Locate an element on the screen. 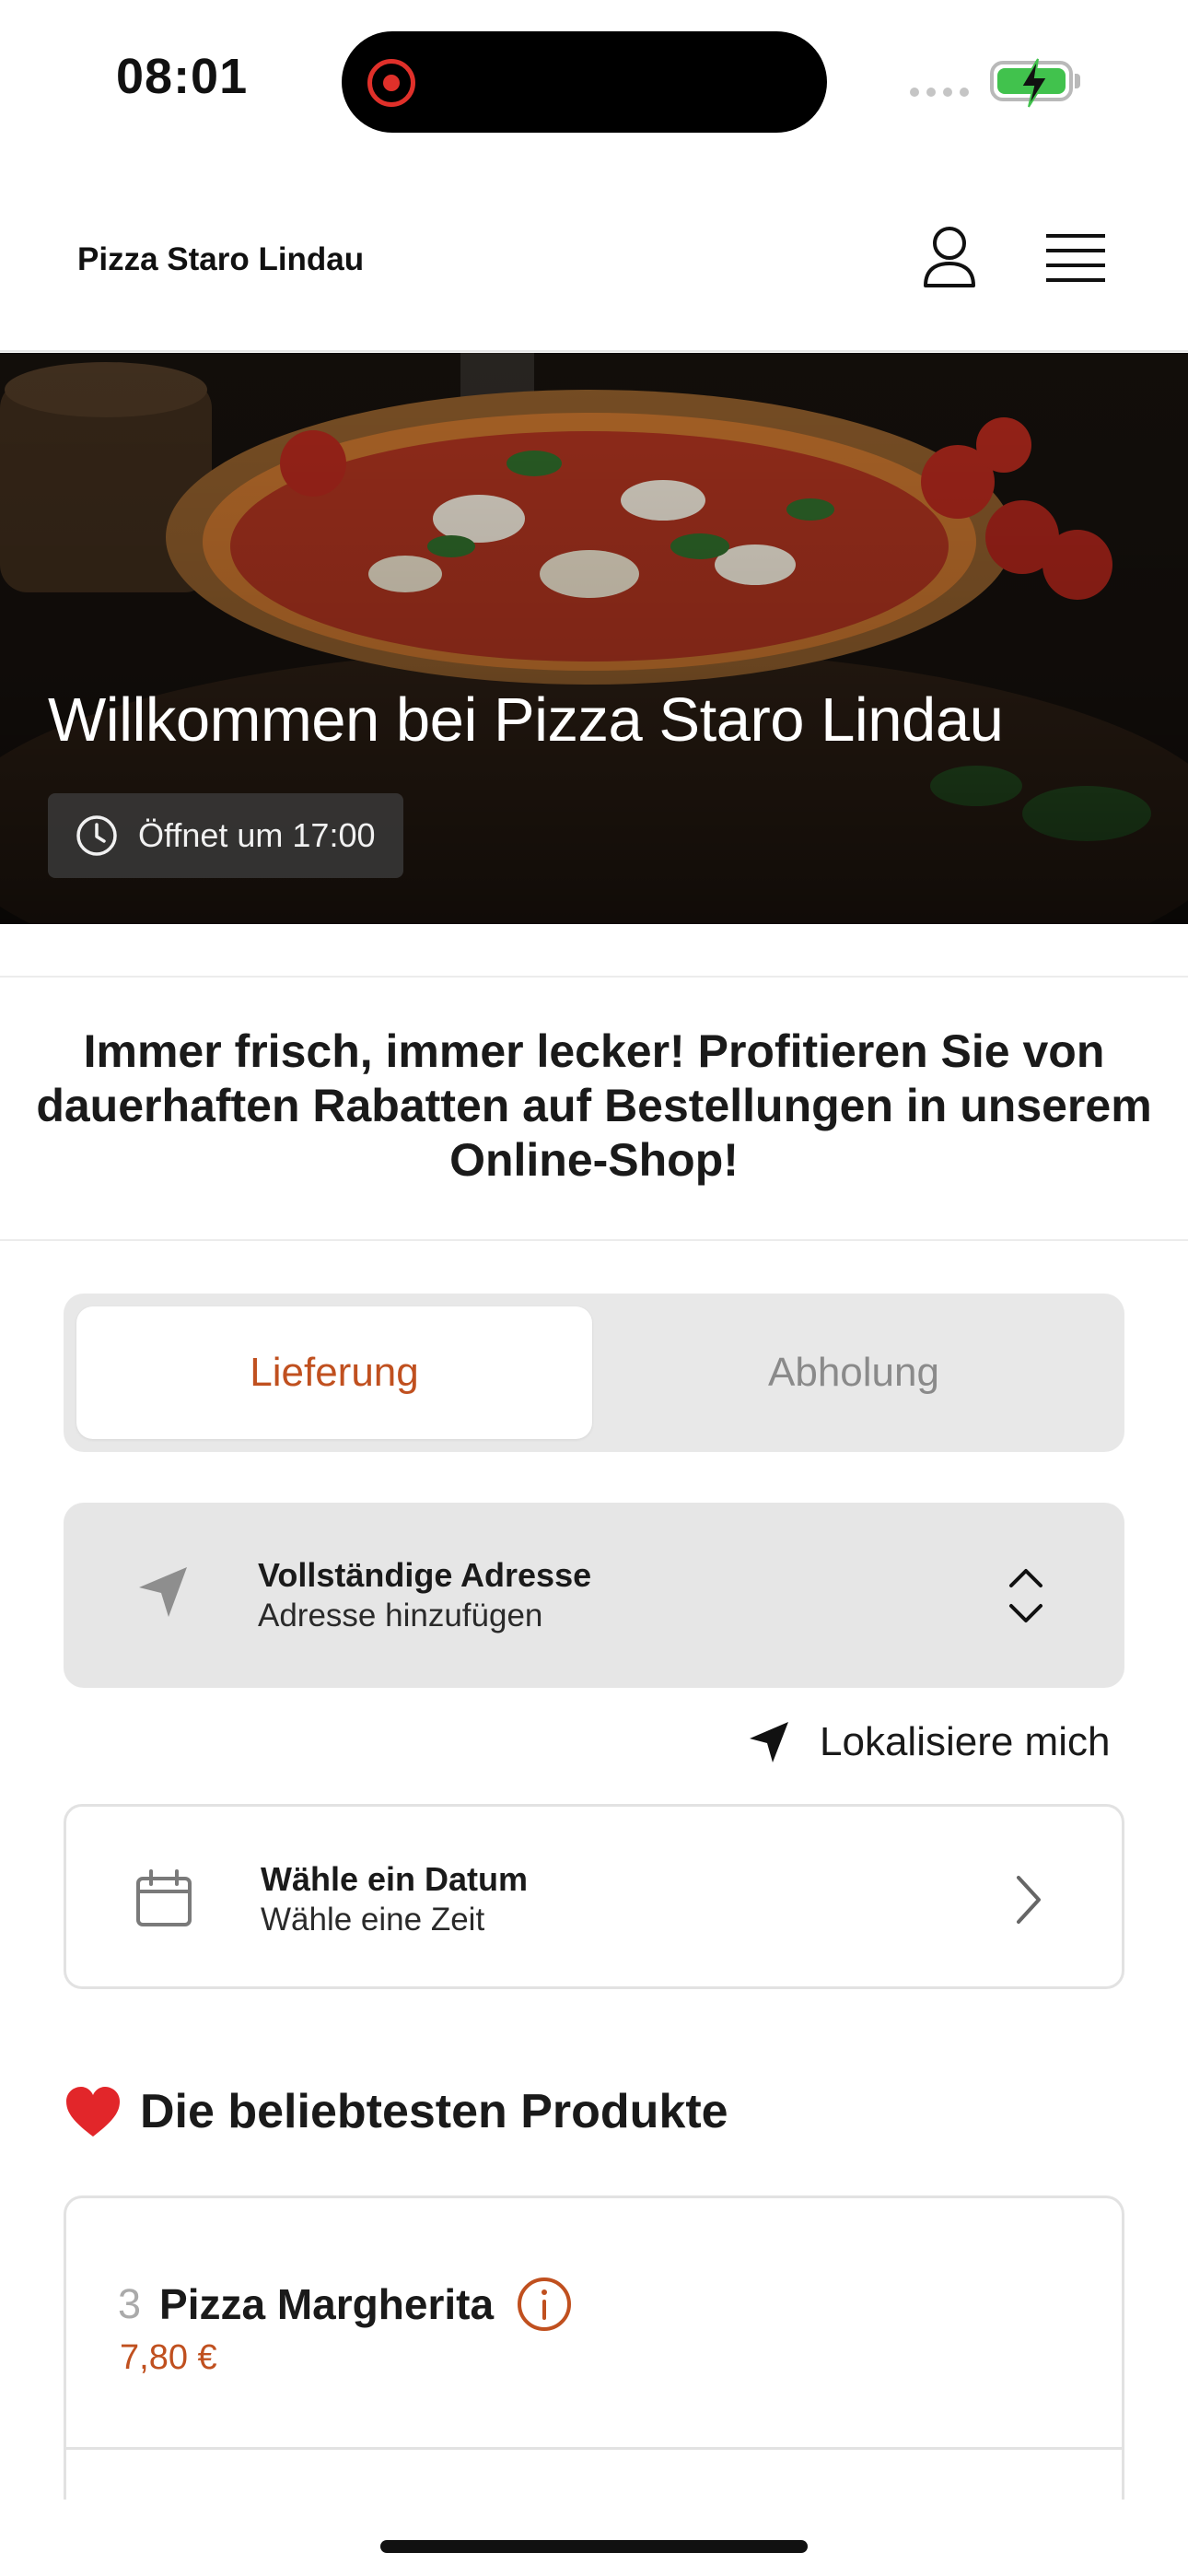 This screenshot has width=1188, height=2576. address-selector: Vollständige Adresse Adresse hinzufügen is located at coordinates (594, 1595).